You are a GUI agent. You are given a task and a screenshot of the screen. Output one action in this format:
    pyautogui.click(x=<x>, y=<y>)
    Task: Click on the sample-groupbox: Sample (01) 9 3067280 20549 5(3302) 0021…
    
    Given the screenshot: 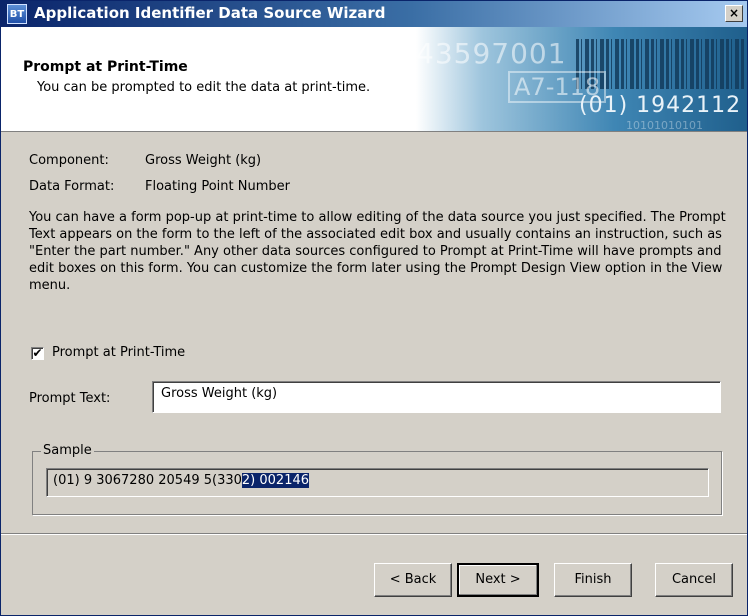 What is the action you would take?
    pyautogui.click(x=377, y=479)
    